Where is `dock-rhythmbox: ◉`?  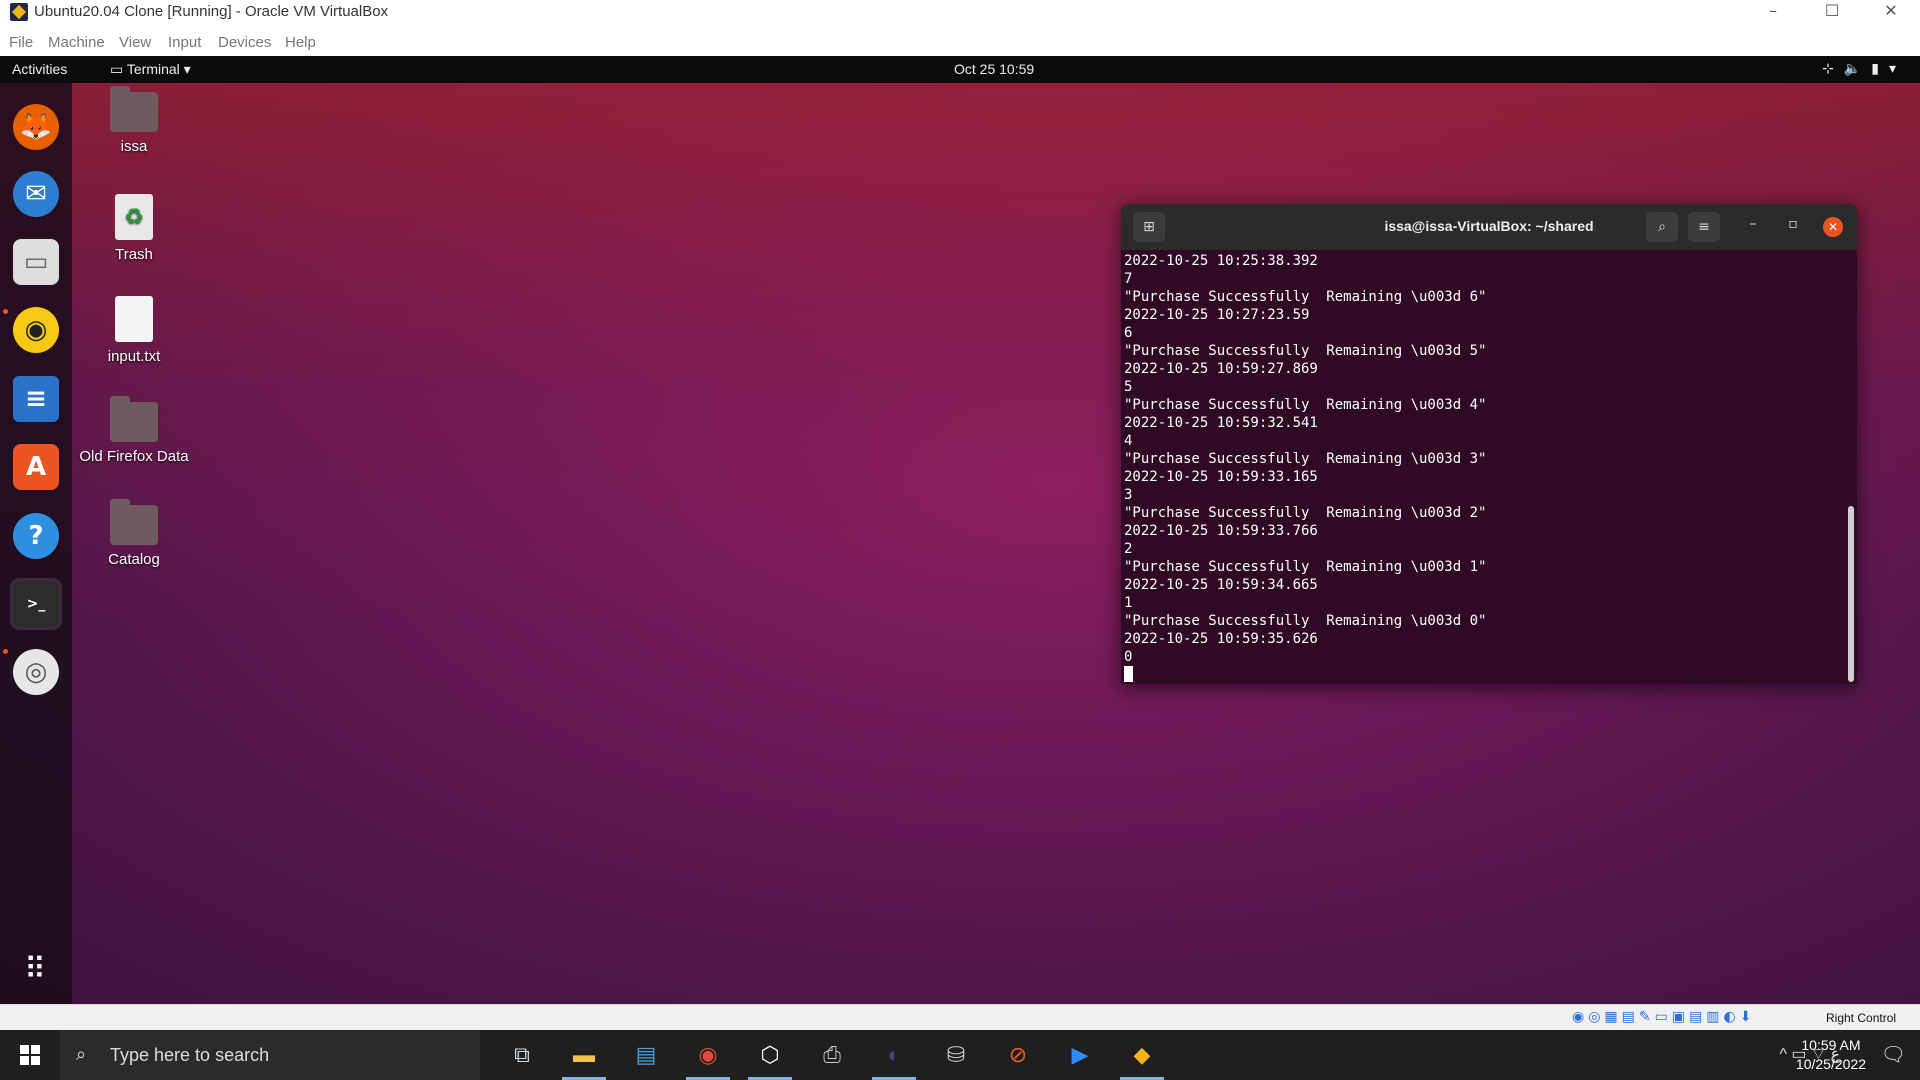
dock-rhythmbox: ◉ is located at coordinates (36, 330).